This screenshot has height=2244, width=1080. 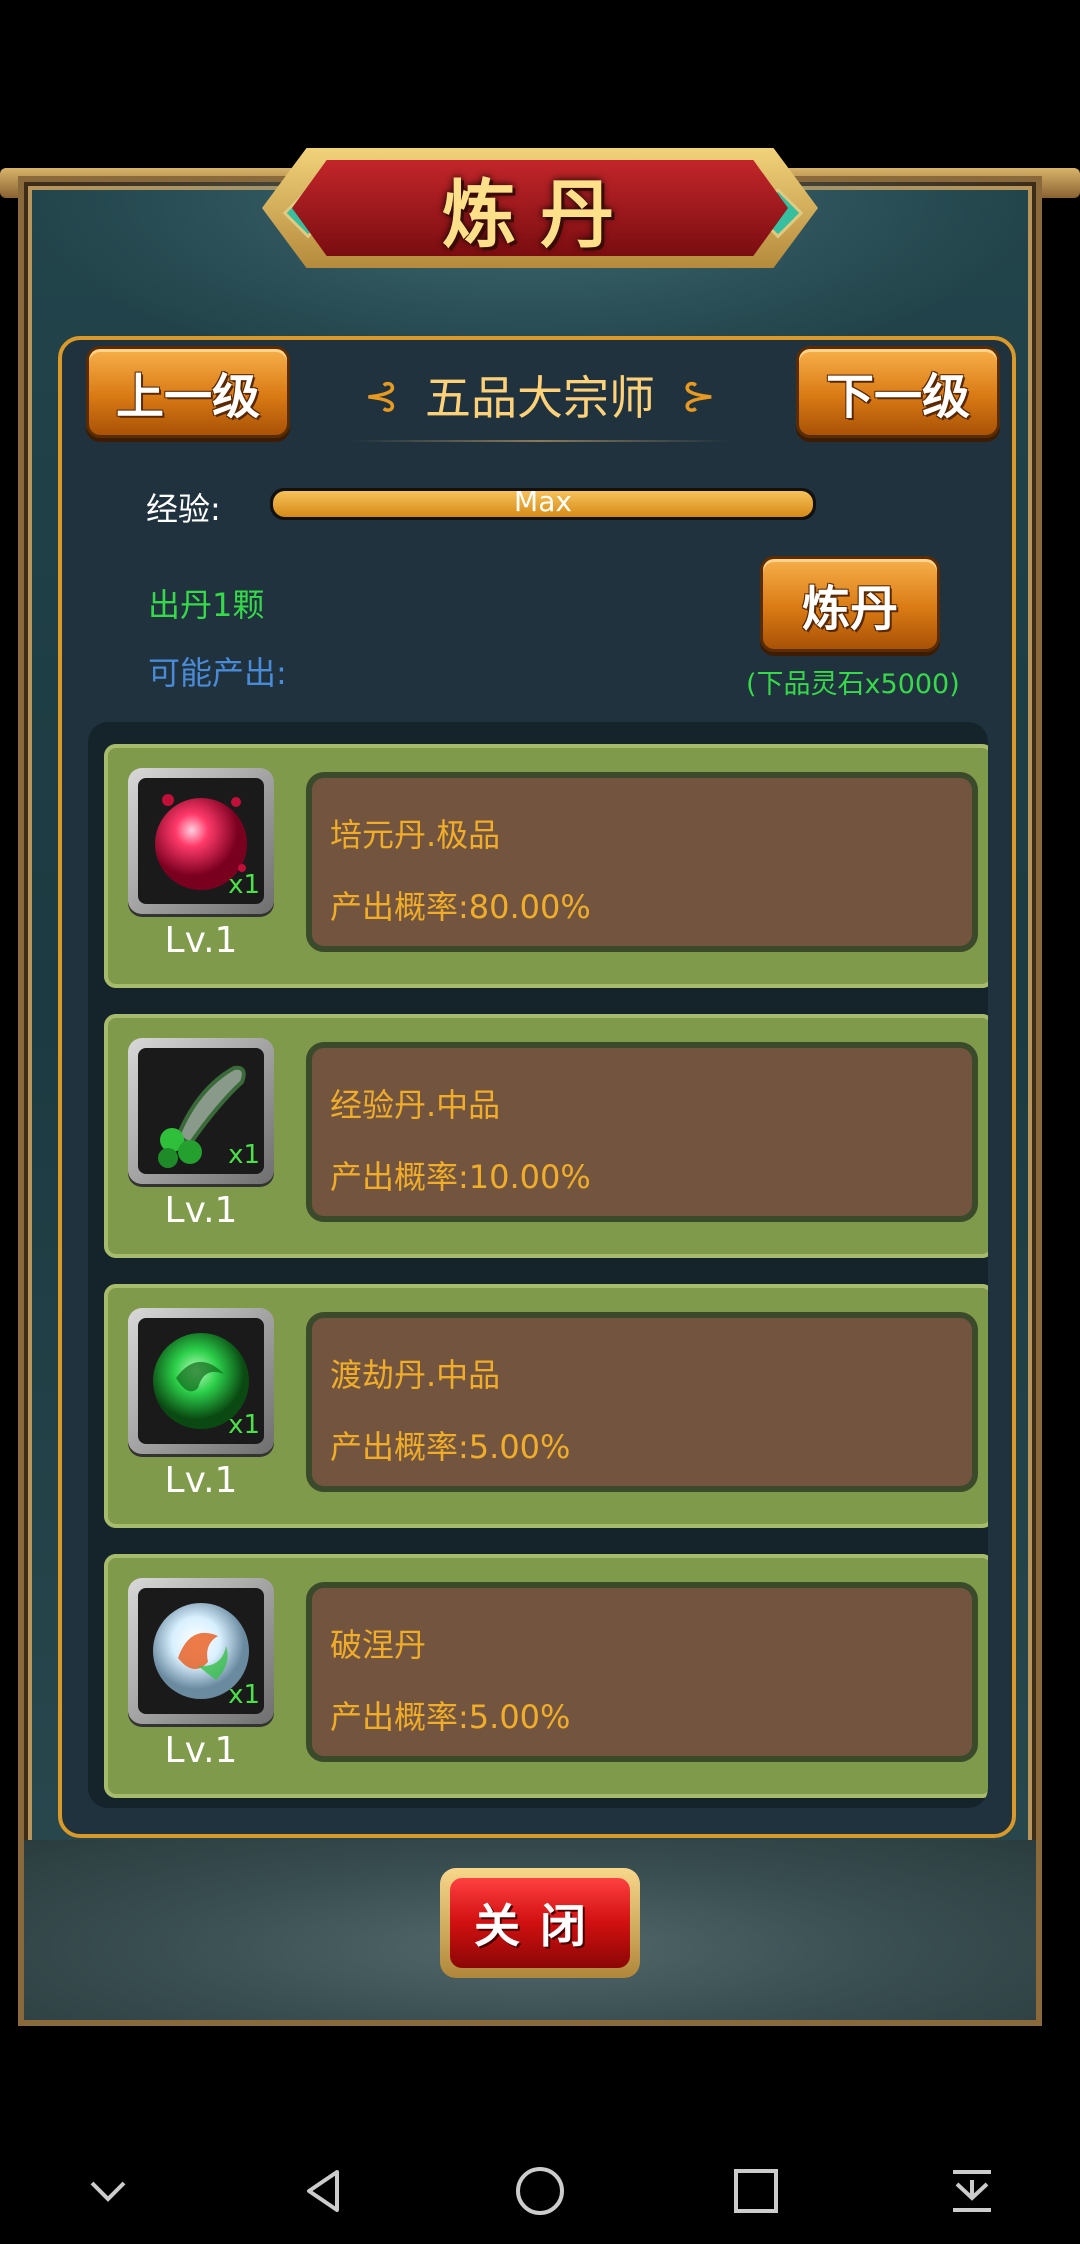 What do you see at coordinates (756, 2191) in the screenshot?
I see `recents-icon` at bounding box center [756, 2191].